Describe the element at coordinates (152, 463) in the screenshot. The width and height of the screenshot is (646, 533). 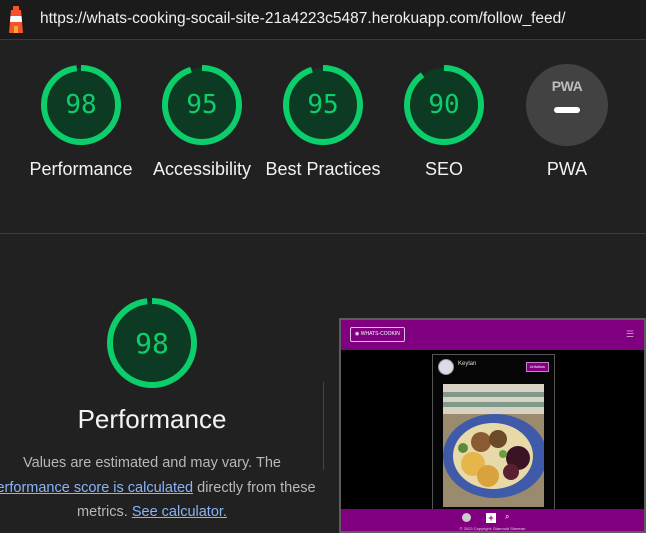
I see `desc-line1: Values are estimated and may vary. The` at that location.